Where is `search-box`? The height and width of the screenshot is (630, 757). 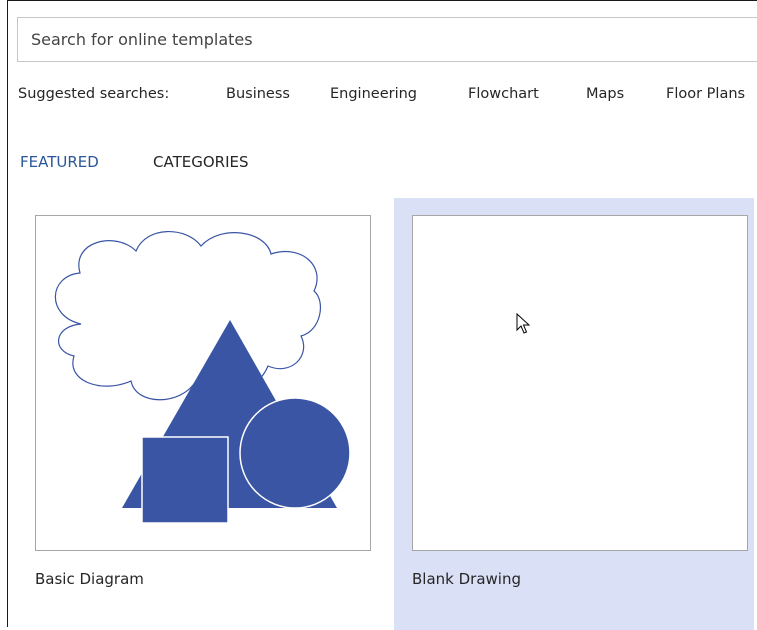
search-box is located at coordinates (387, 39).